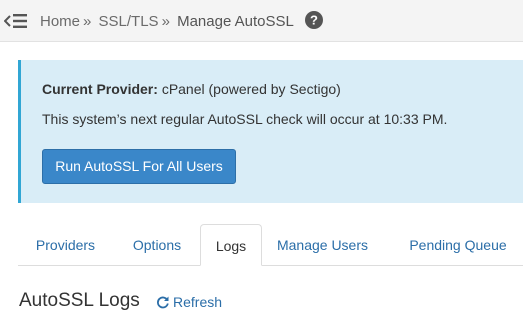 This screenshot has width=523, height=322. I want to click on breadcrumb: Home» SSL/TLS» Manage AutoSSL ?, so click(182, 21).